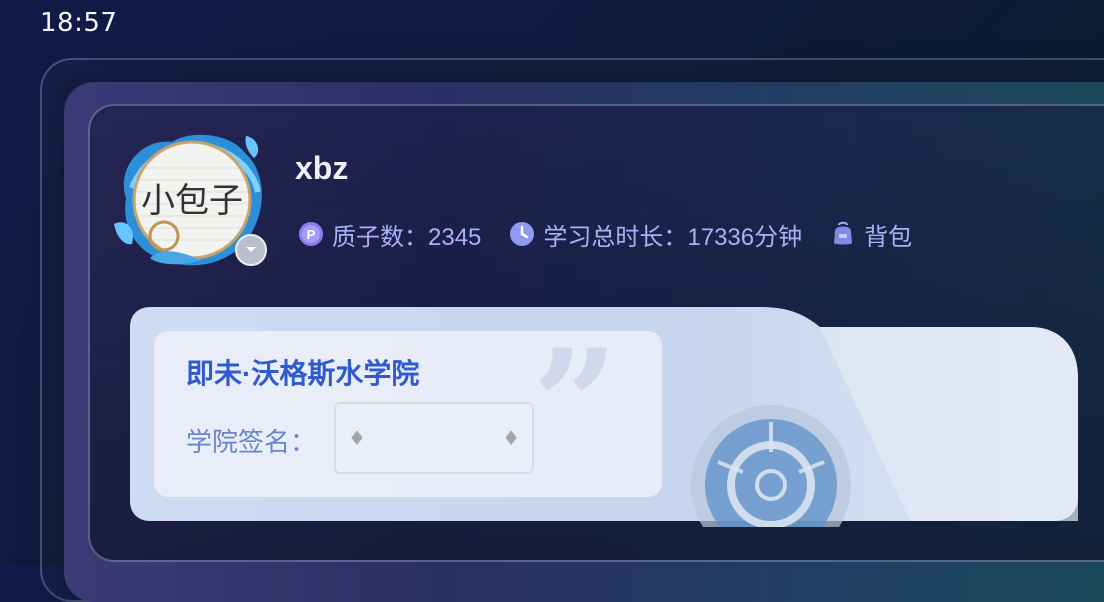  I want to click on stat-backpack: 背包, so click(871, 234).